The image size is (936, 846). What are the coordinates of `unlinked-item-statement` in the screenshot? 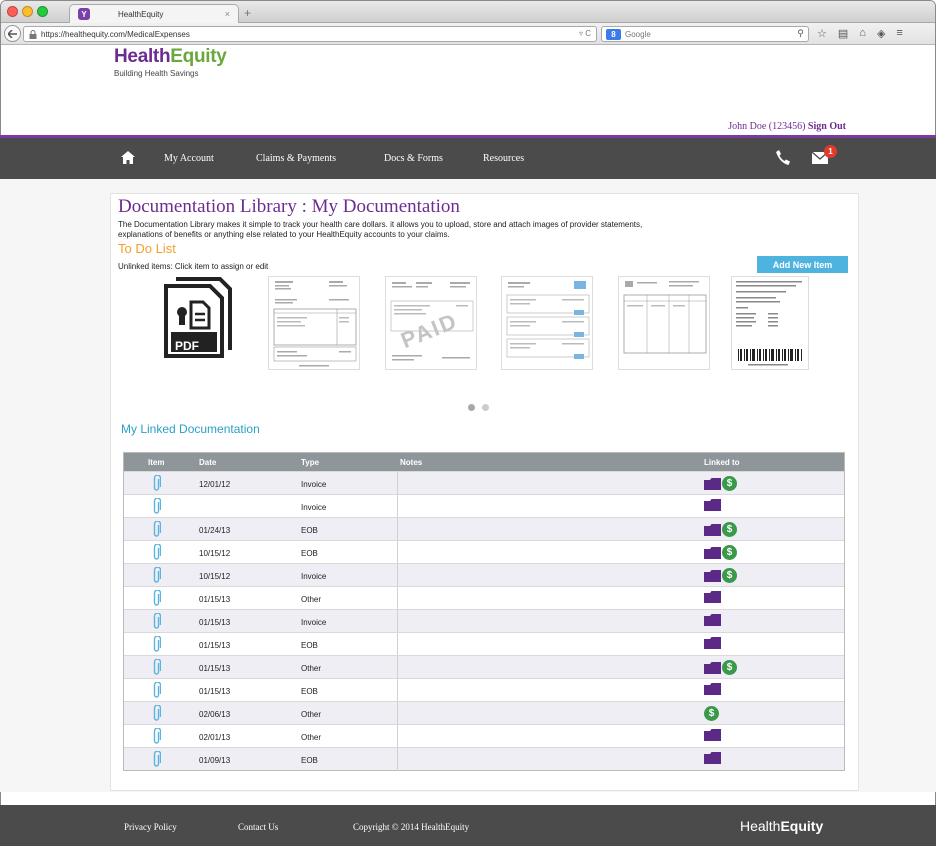 It's located at (314, 323).